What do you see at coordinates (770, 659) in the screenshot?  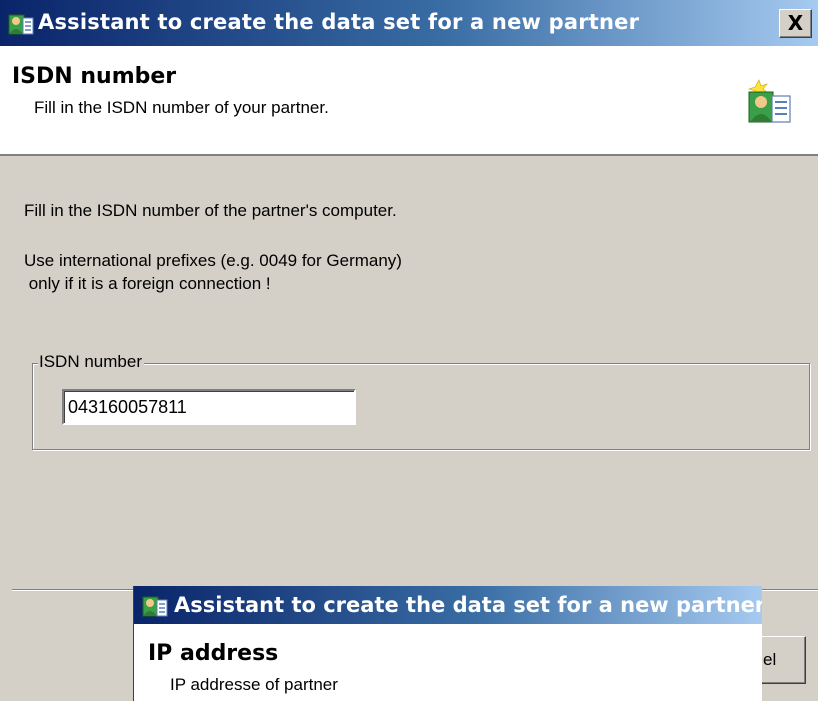 I see `cancel-button-label: el` at bounding box center [770, 659].